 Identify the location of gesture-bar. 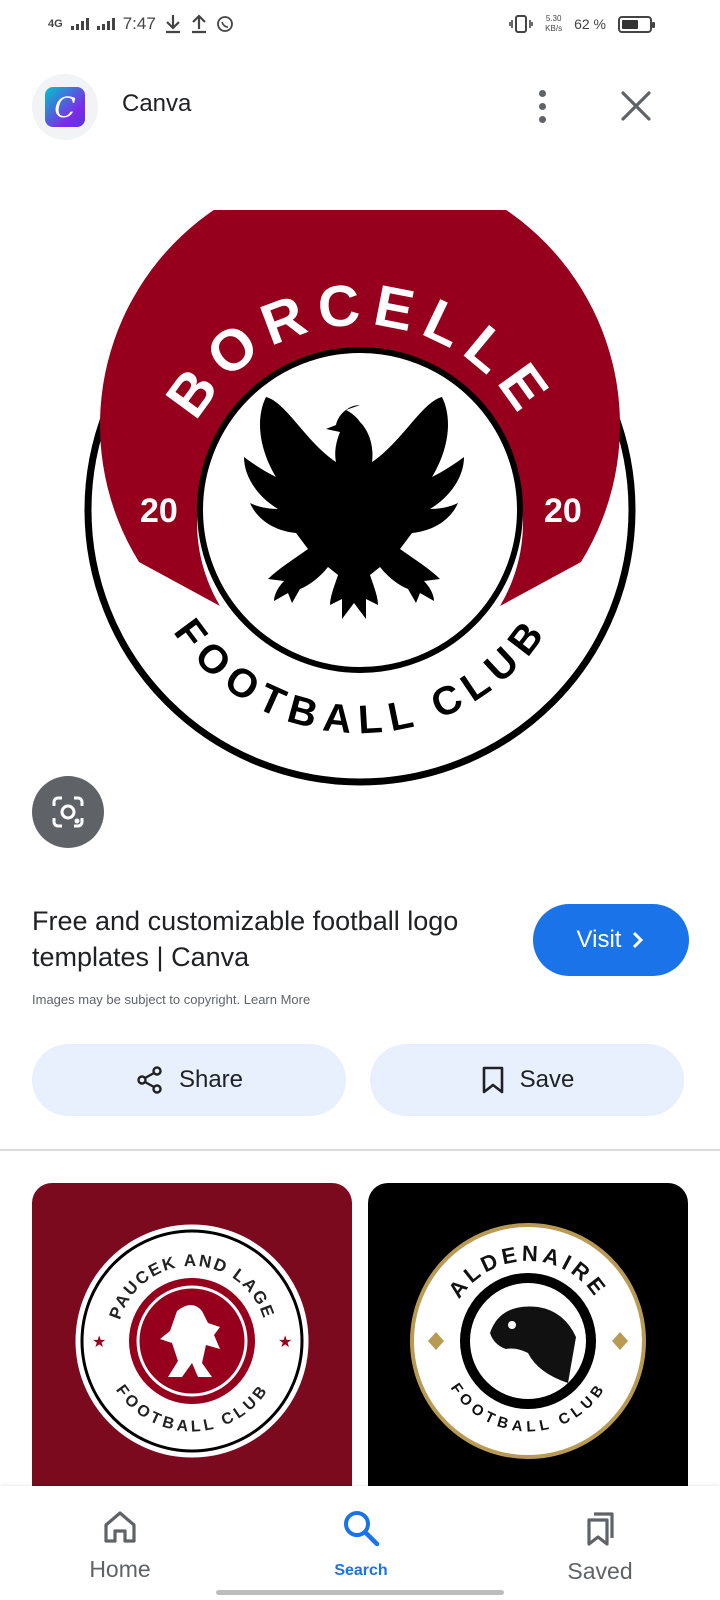
(360, 1592).